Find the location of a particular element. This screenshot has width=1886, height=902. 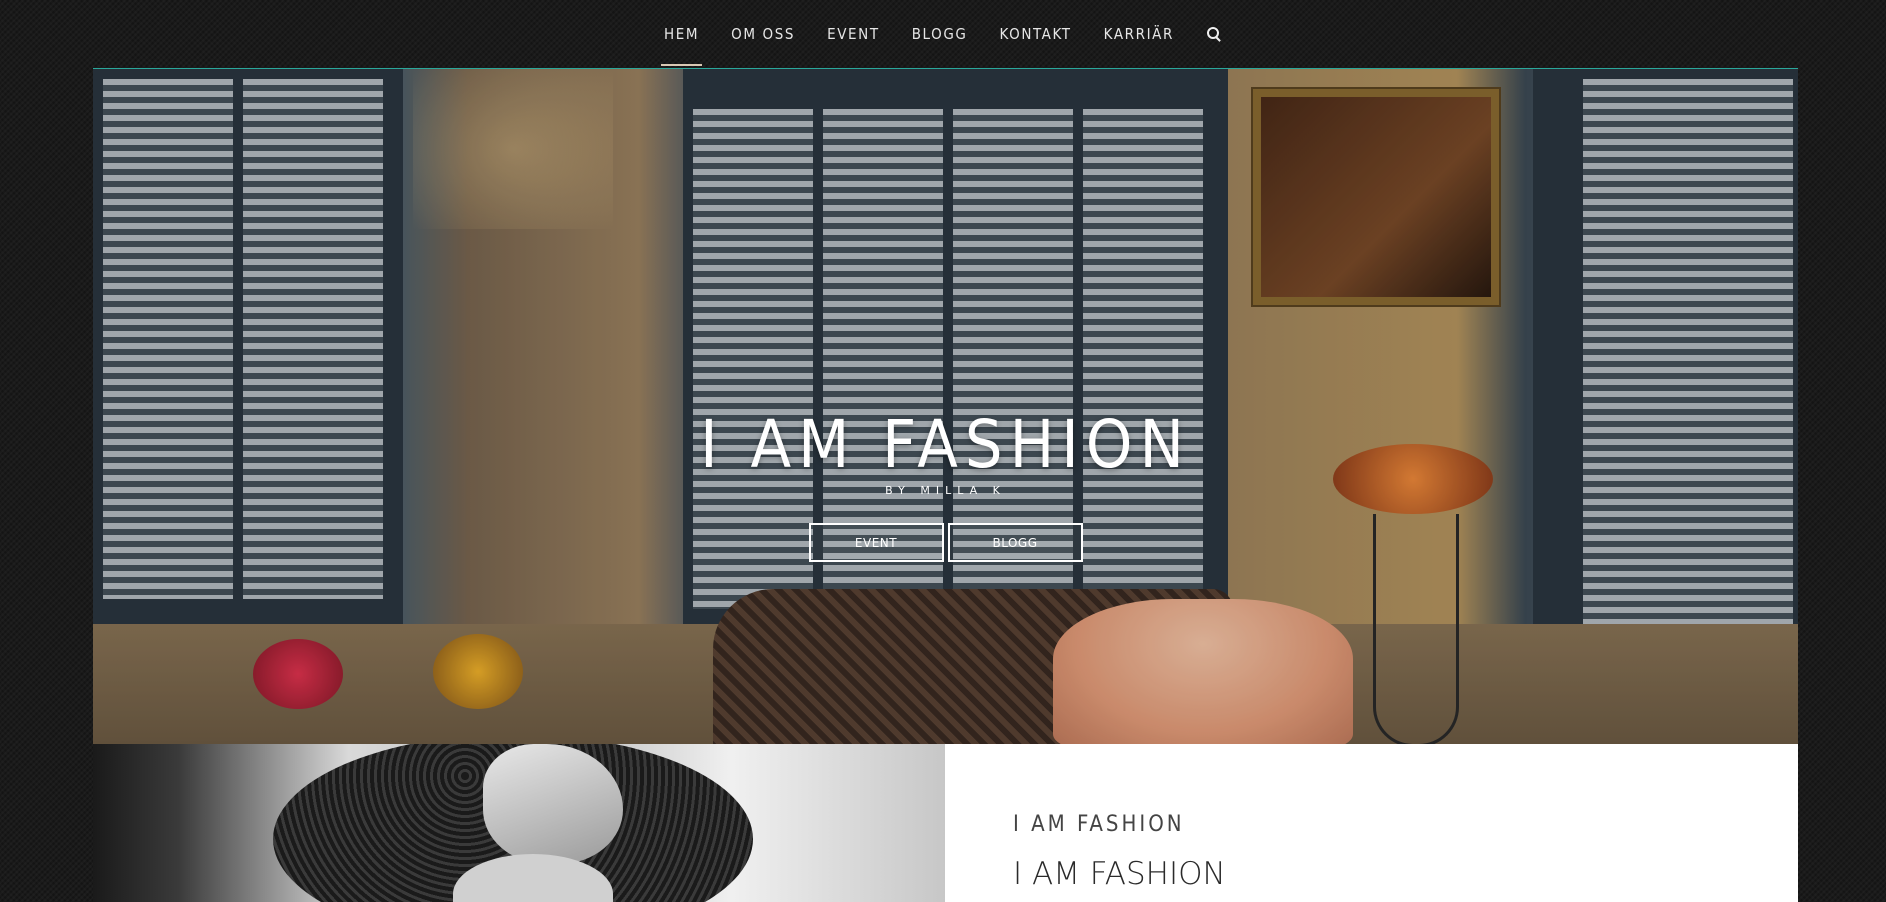

nav-menu: HEM OM OSS EVENT BLOGG KONTAKT KARRIÄR is located at coordinates (943, 34).